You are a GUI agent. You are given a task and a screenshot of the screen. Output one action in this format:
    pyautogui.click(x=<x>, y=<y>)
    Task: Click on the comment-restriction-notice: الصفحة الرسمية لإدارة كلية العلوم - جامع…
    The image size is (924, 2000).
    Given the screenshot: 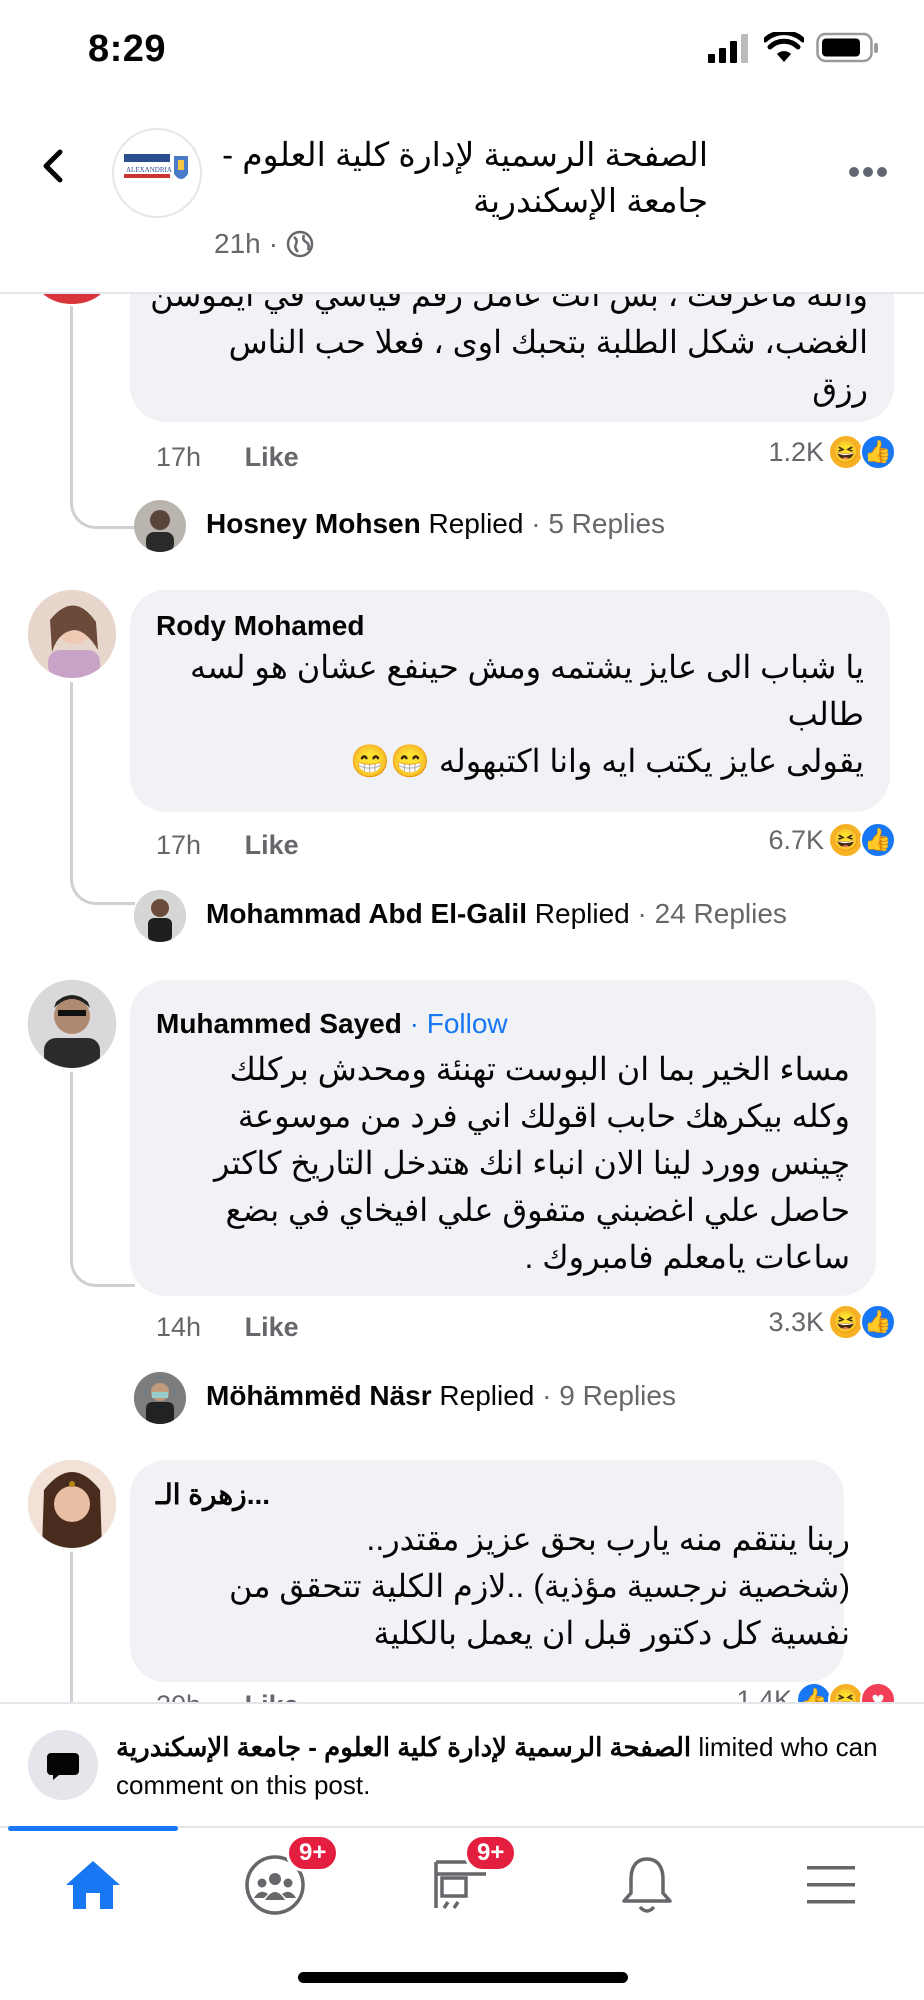 What is the action you would take?
    pyautogui.click(x=520, y=1766)
    